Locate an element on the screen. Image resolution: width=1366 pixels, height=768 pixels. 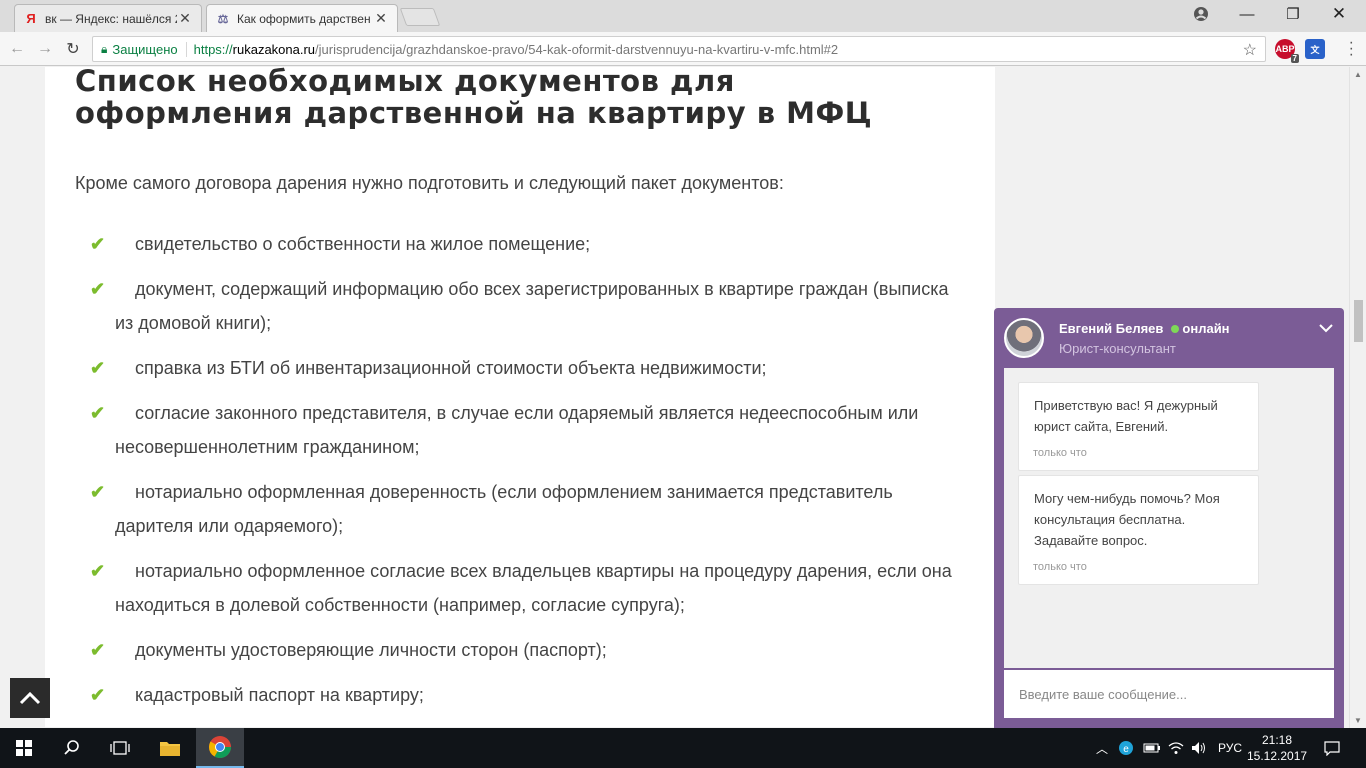
input-language: РУС is located at coordinates (1230, 748).